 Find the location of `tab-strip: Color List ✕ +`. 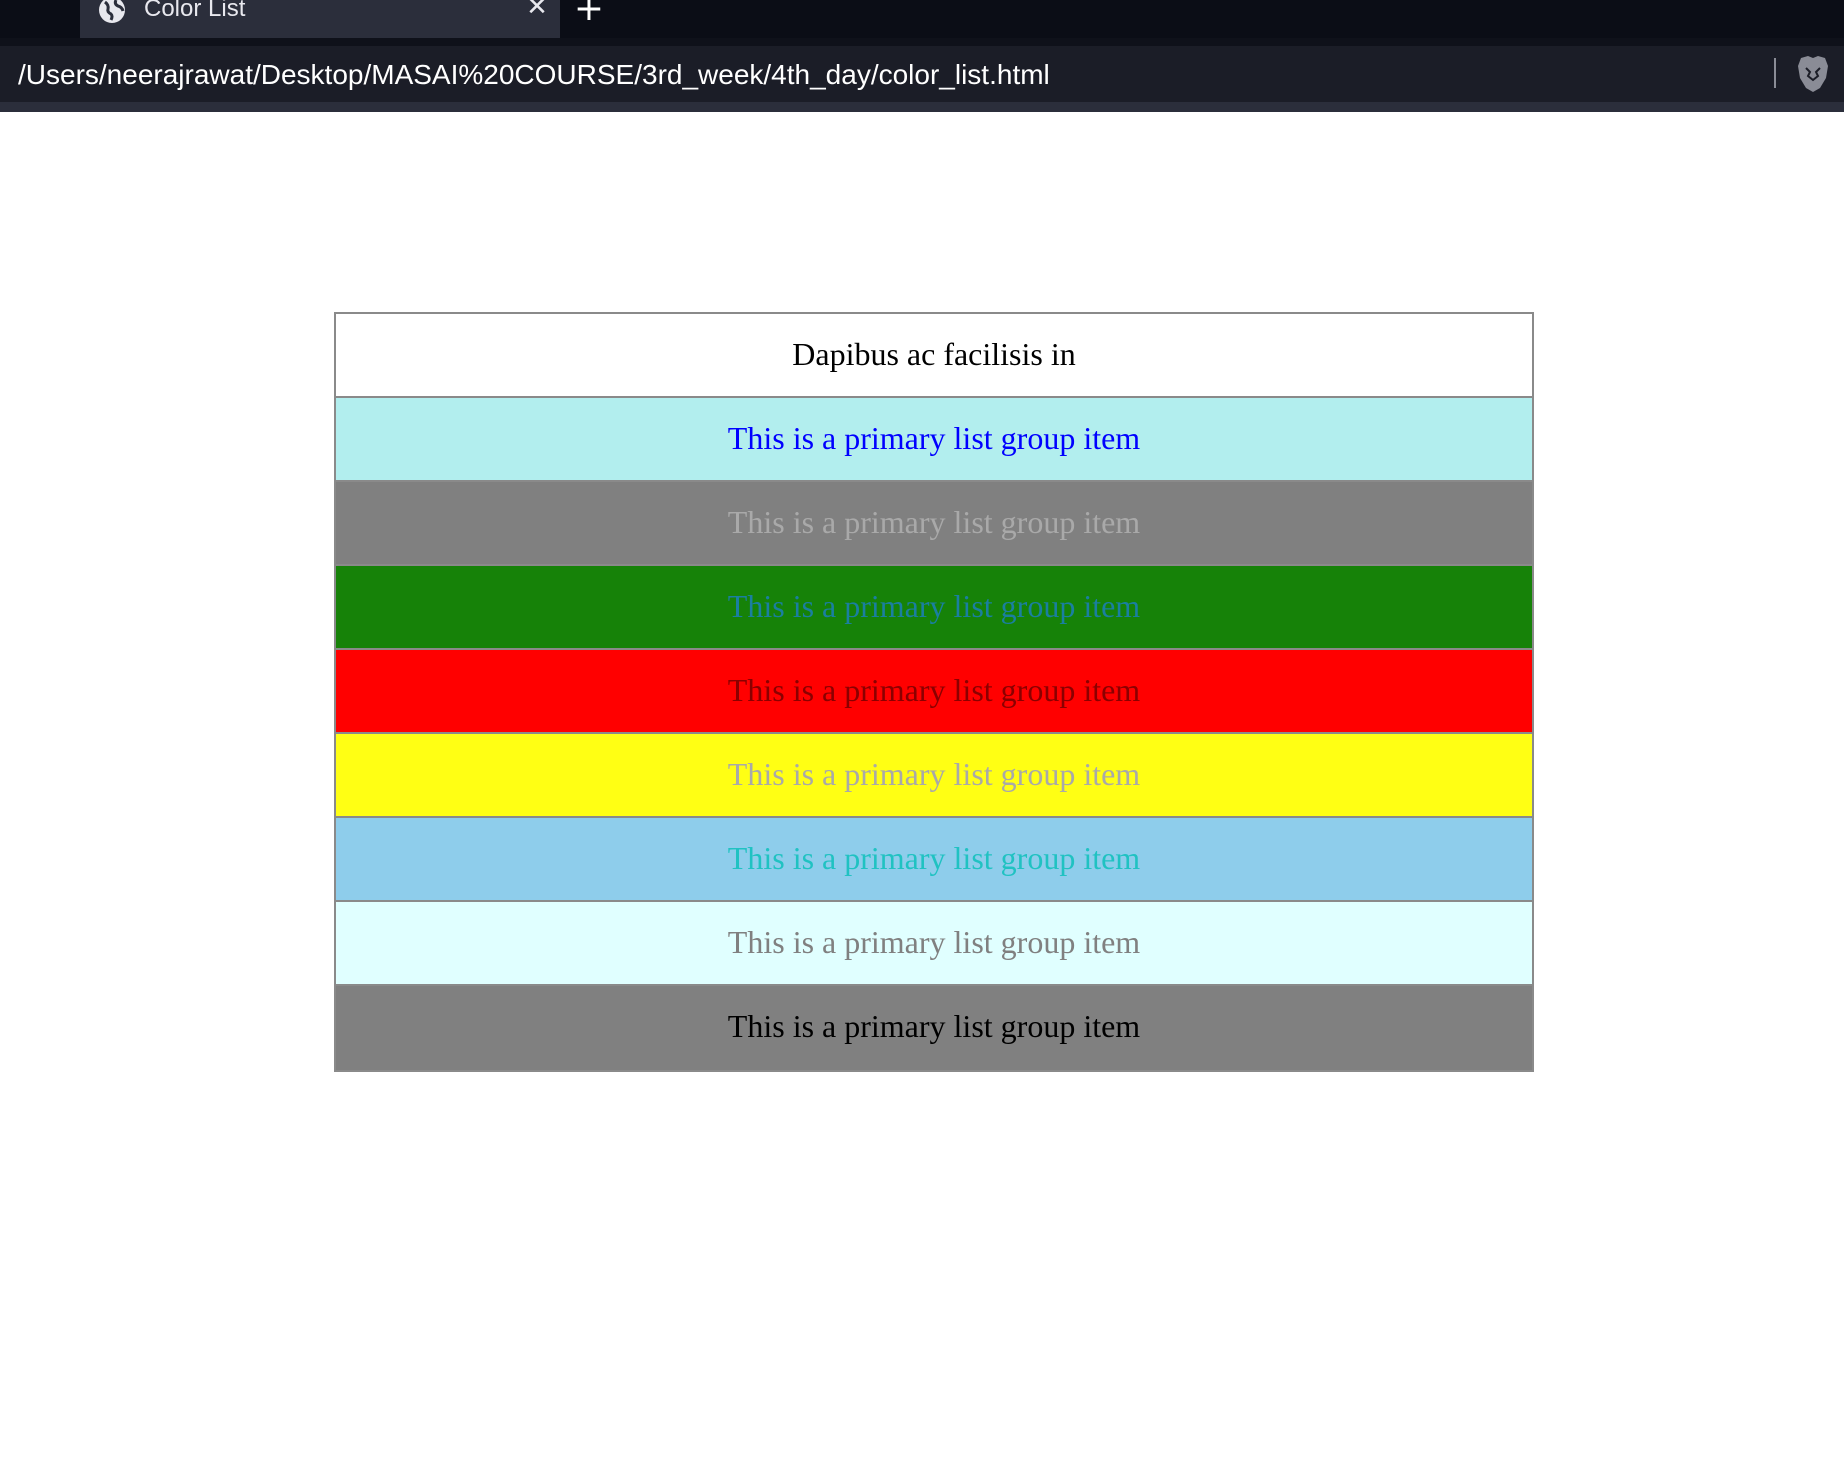

tab-strip: Color List ✕ + is located at coordinates (922, 19).